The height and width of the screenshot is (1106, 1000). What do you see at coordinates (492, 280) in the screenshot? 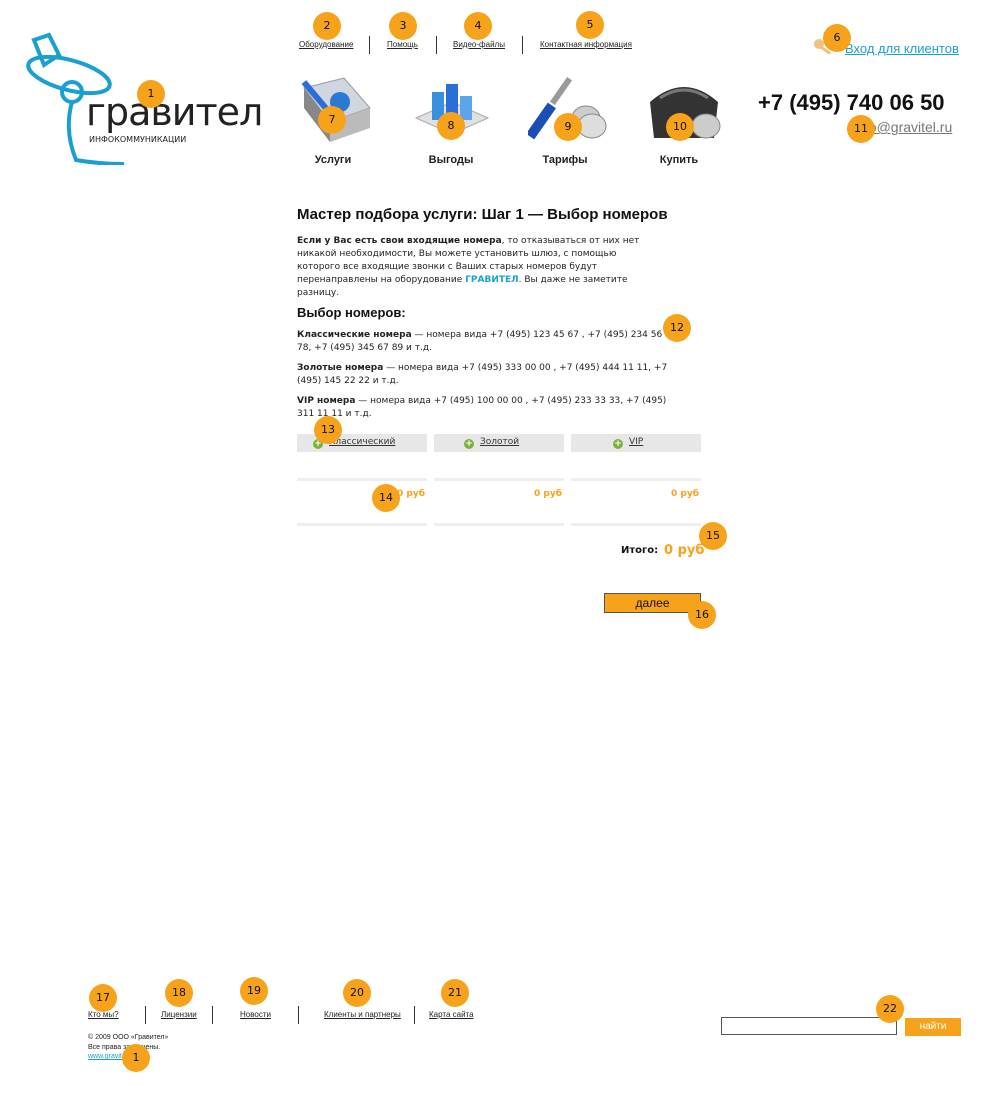
I see `intro-brand: ГРАВИТЕЛ` at bounding box center [492, 280].